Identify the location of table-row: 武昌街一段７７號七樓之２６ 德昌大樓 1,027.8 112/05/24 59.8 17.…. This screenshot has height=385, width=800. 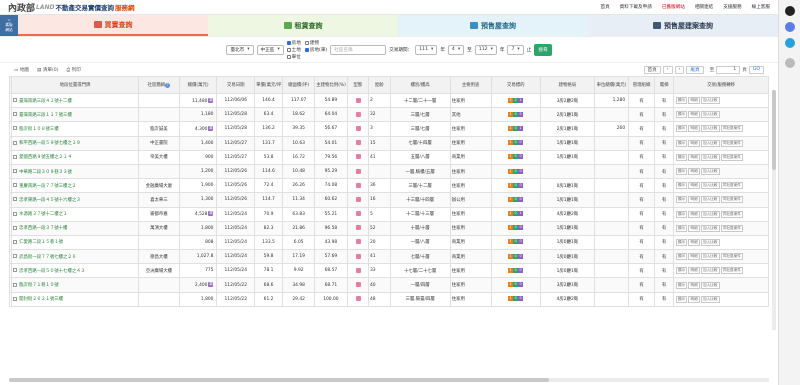
(388, 257).